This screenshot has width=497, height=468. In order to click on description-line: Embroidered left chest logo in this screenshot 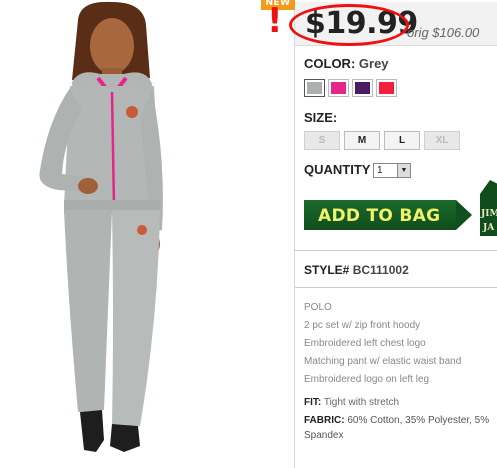, I will do `click(365, 343)`.